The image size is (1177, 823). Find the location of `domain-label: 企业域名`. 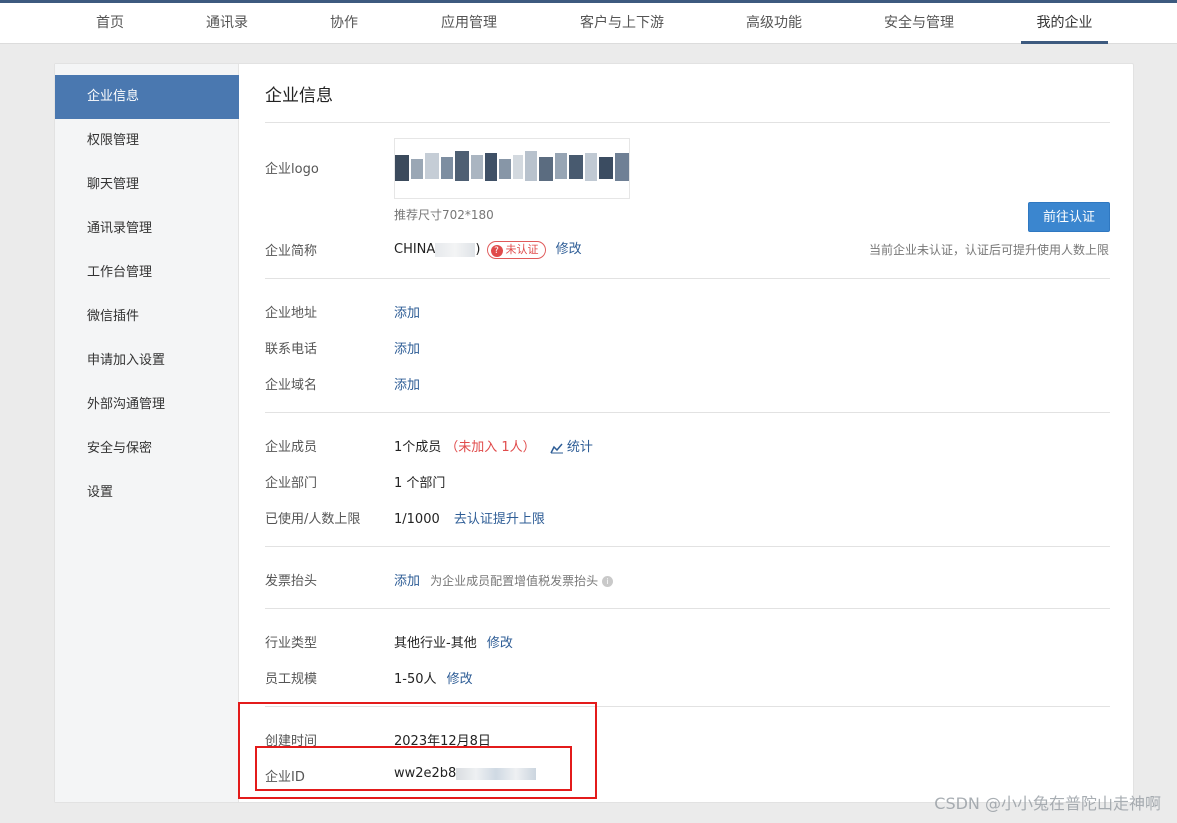

domain-label: 企业域名 is located at coordinates (291, 385).